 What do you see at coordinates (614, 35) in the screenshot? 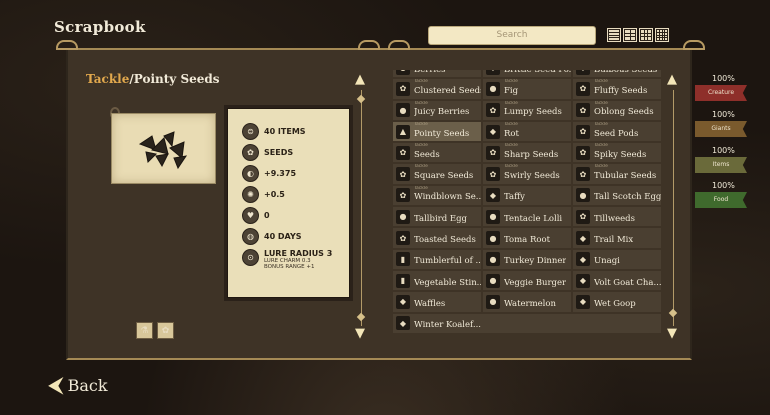
I see `list-view-icon` at bounding box center [614, 35].